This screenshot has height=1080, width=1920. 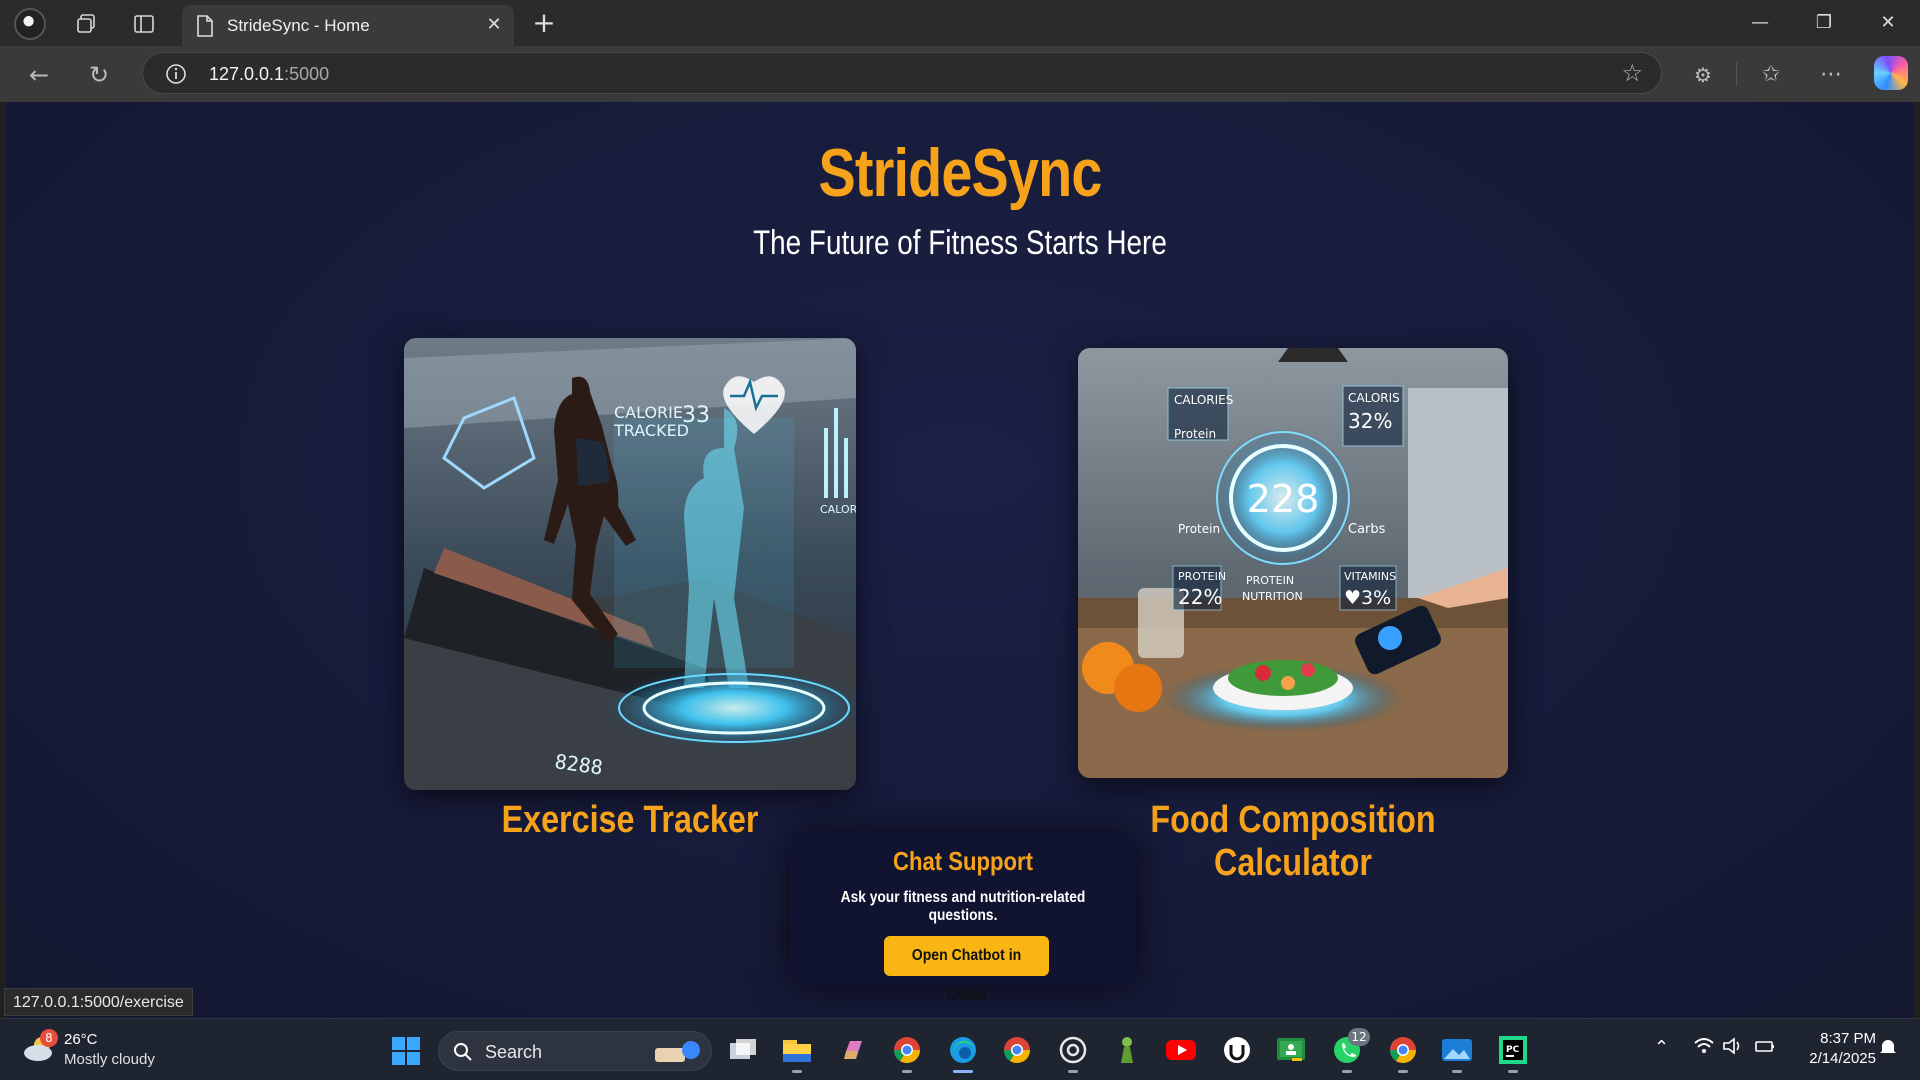 I want to click on weather-badge: 8, so click(x=49, y=1038).